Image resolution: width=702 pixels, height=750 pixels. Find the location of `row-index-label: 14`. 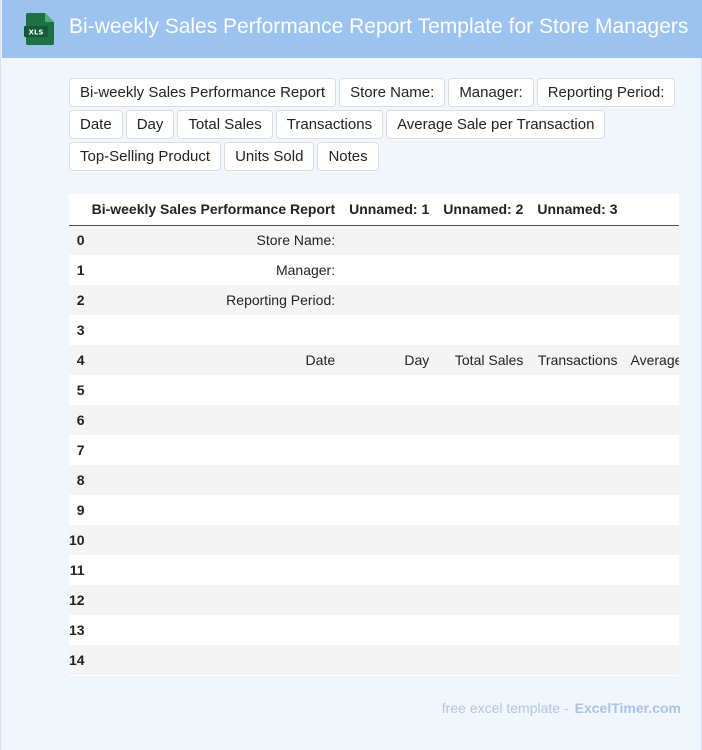

row-index-label: 14 is located at coordinates (77, 660).